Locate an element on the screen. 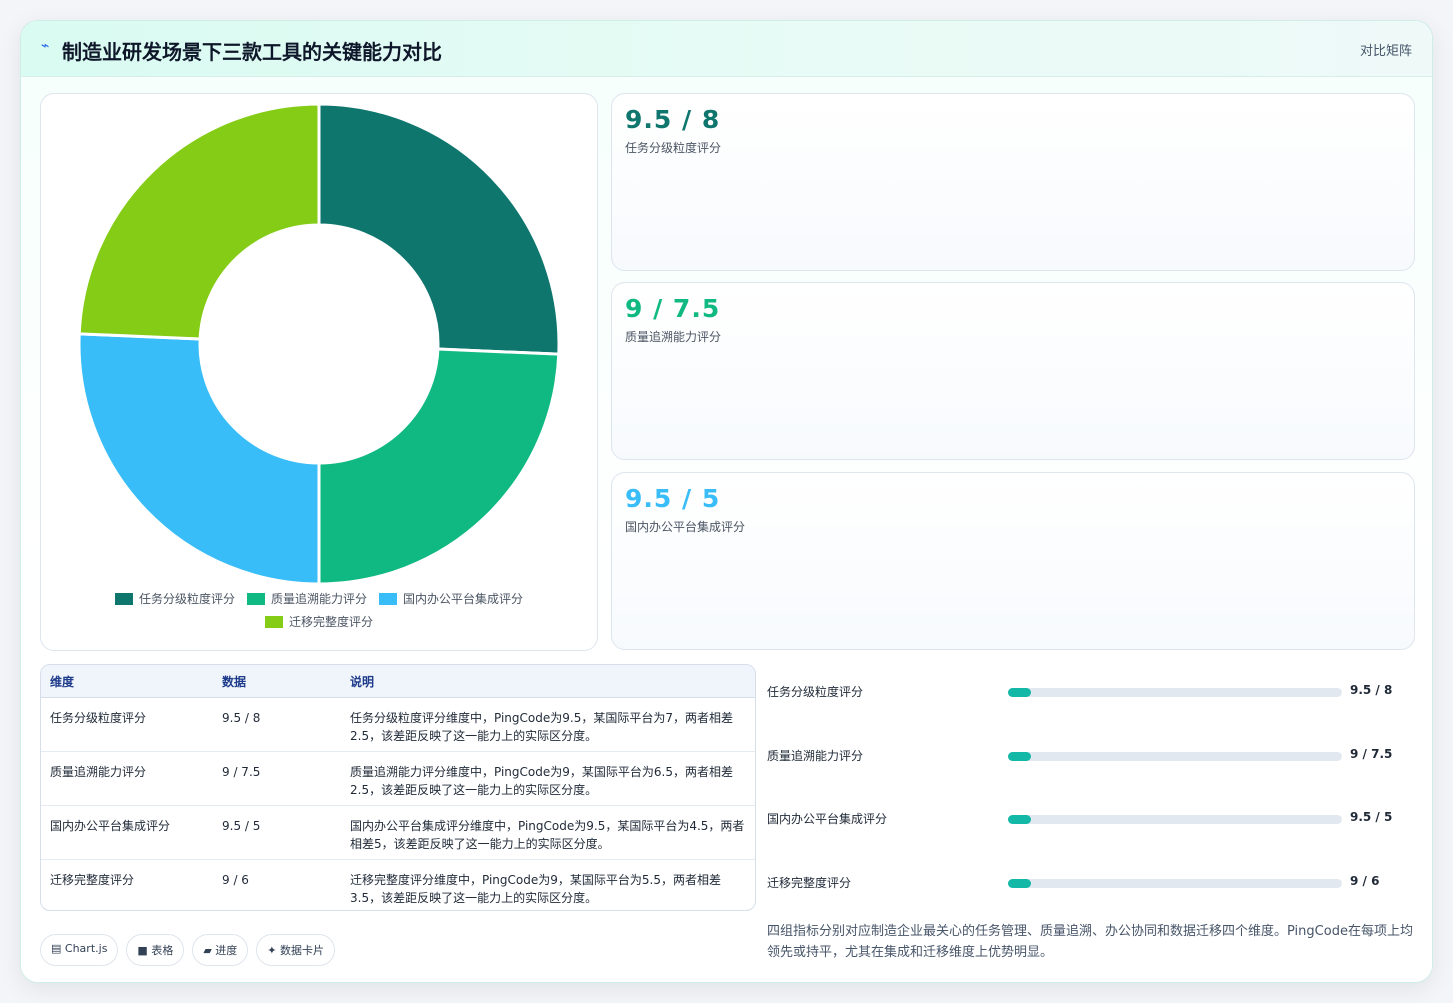  chip-progress: ▰ 进度 is located at coordinates (220, 950).